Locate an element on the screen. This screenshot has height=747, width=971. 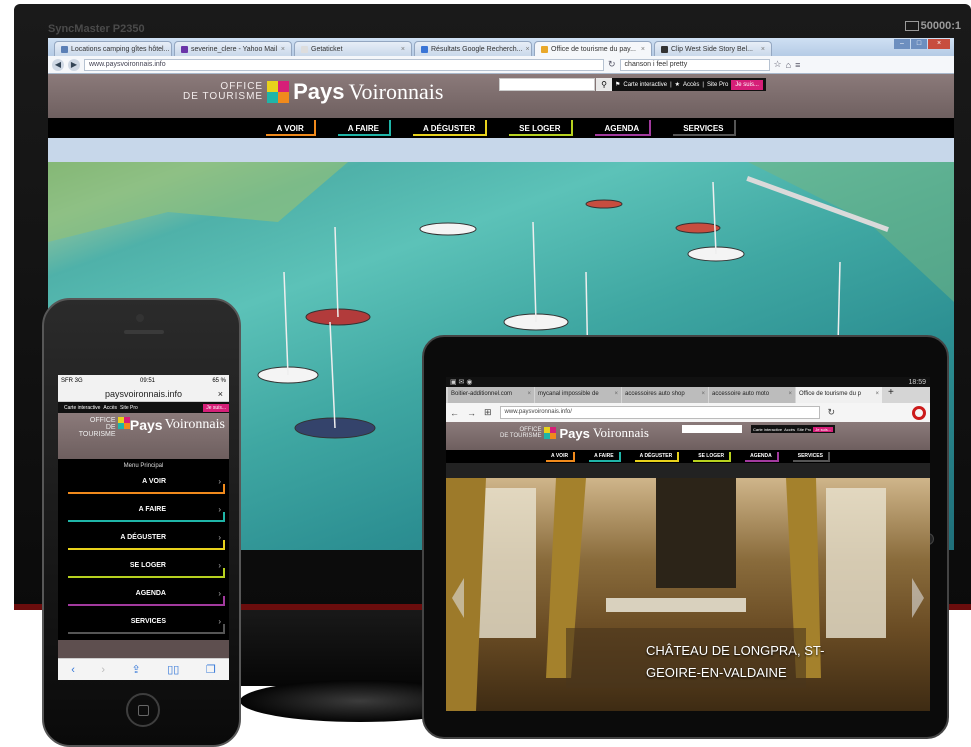
menu-icon: ≡ is located at coordinates (797, 65).